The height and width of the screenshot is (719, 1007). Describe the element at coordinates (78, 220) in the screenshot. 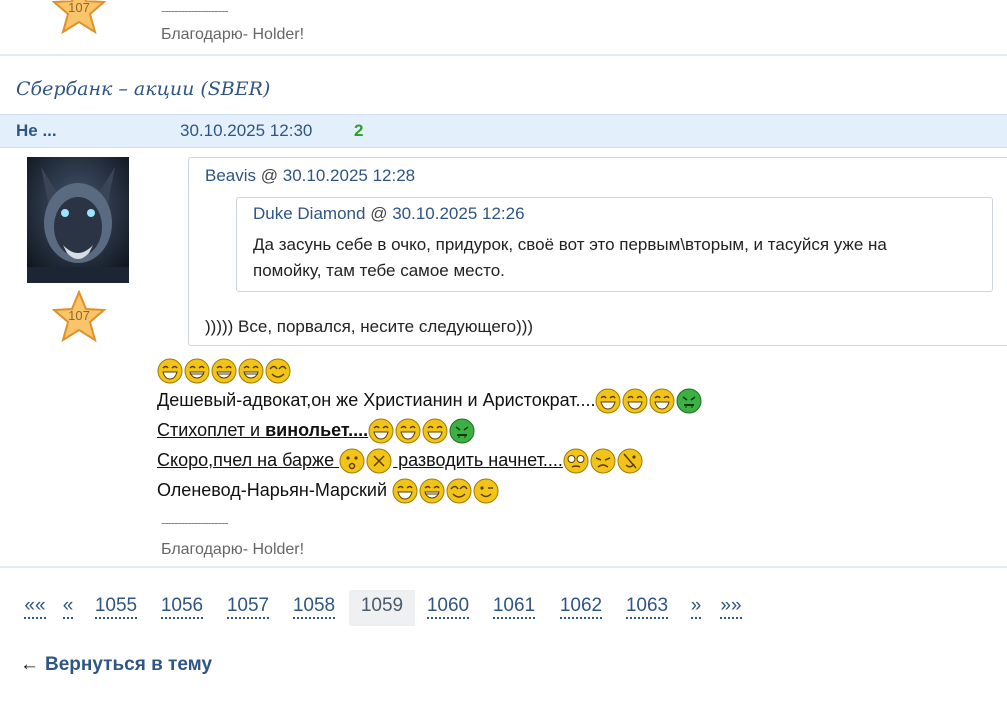

I see `avatar` at that location.